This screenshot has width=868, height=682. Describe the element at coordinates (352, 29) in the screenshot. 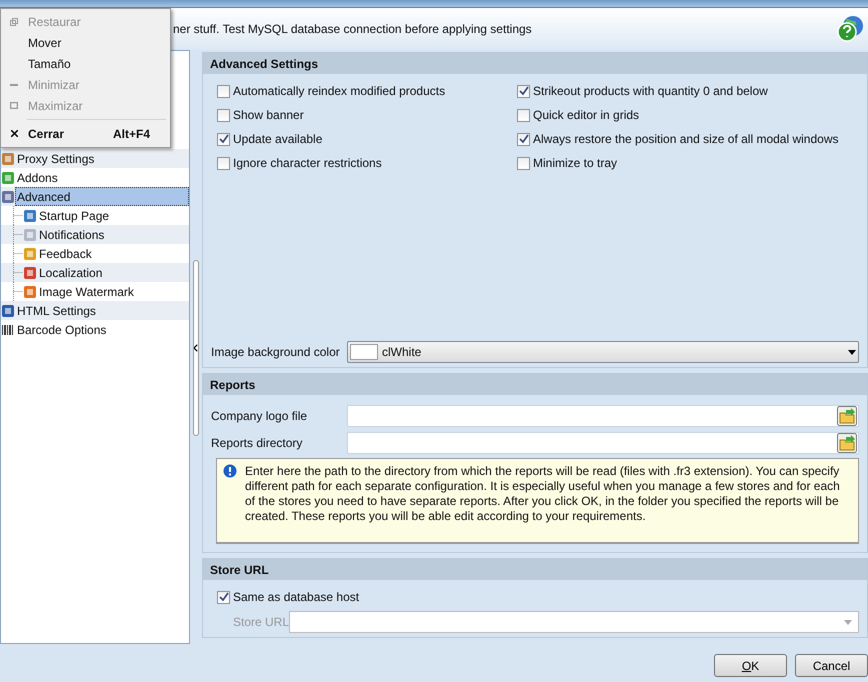

I see `header-text: ner stuff. Test MySQL database connection before applying settings` at that location.